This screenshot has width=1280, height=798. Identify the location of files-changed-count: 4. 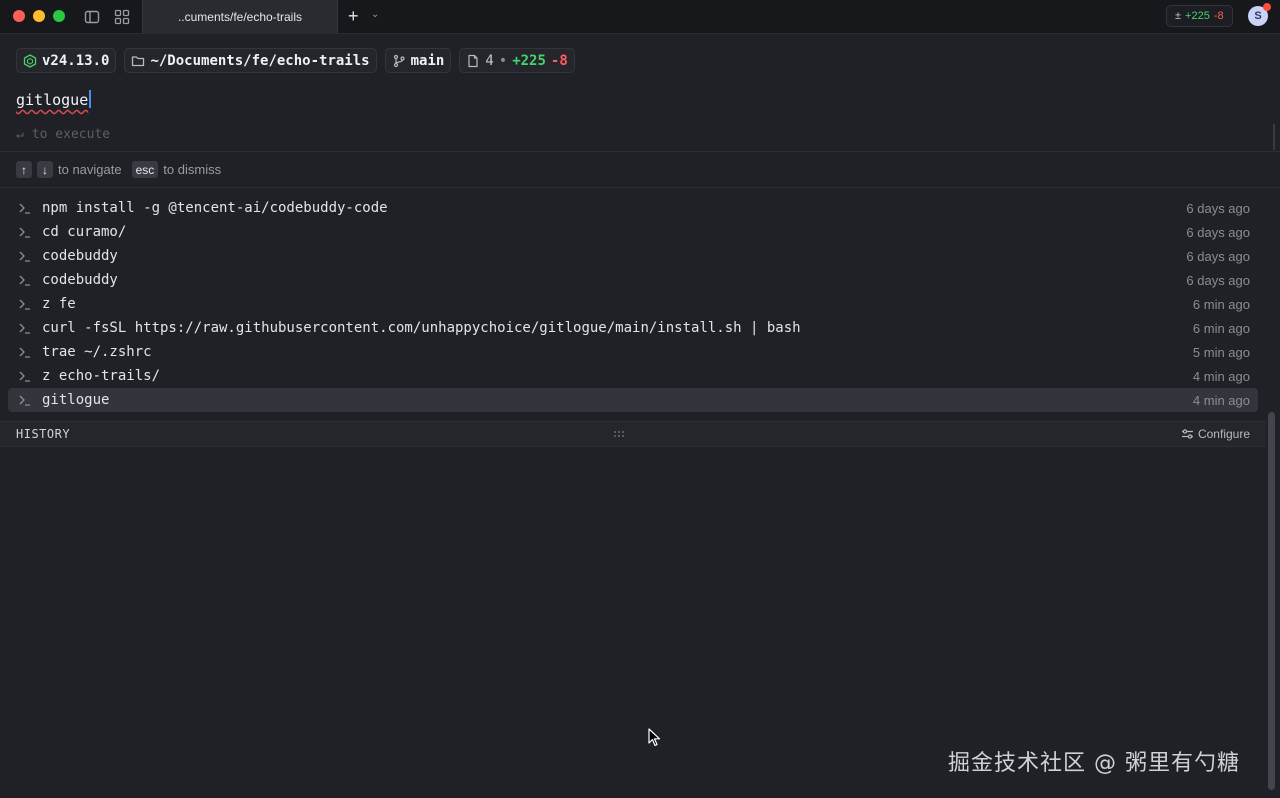
(489, 60).